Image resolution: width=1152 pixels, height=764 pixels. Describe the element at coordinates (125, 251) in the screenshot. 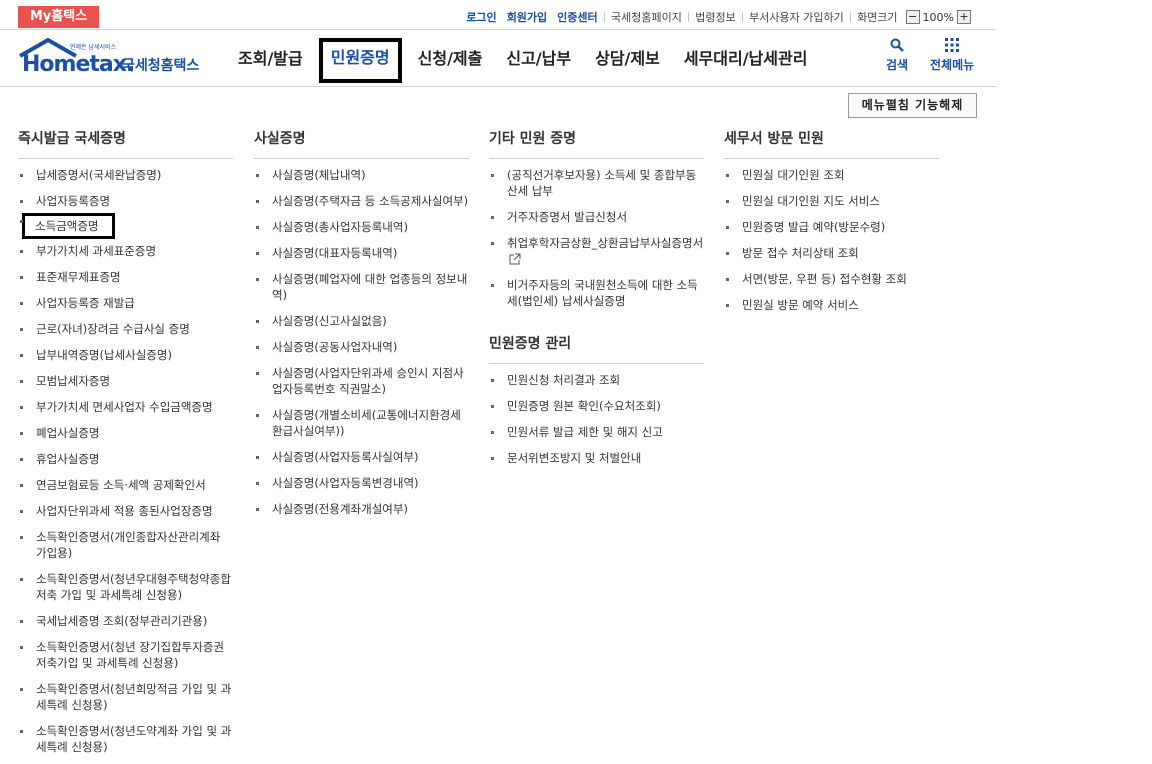

I see `menu-item: 부가가치세 과세표준증명` at that location.